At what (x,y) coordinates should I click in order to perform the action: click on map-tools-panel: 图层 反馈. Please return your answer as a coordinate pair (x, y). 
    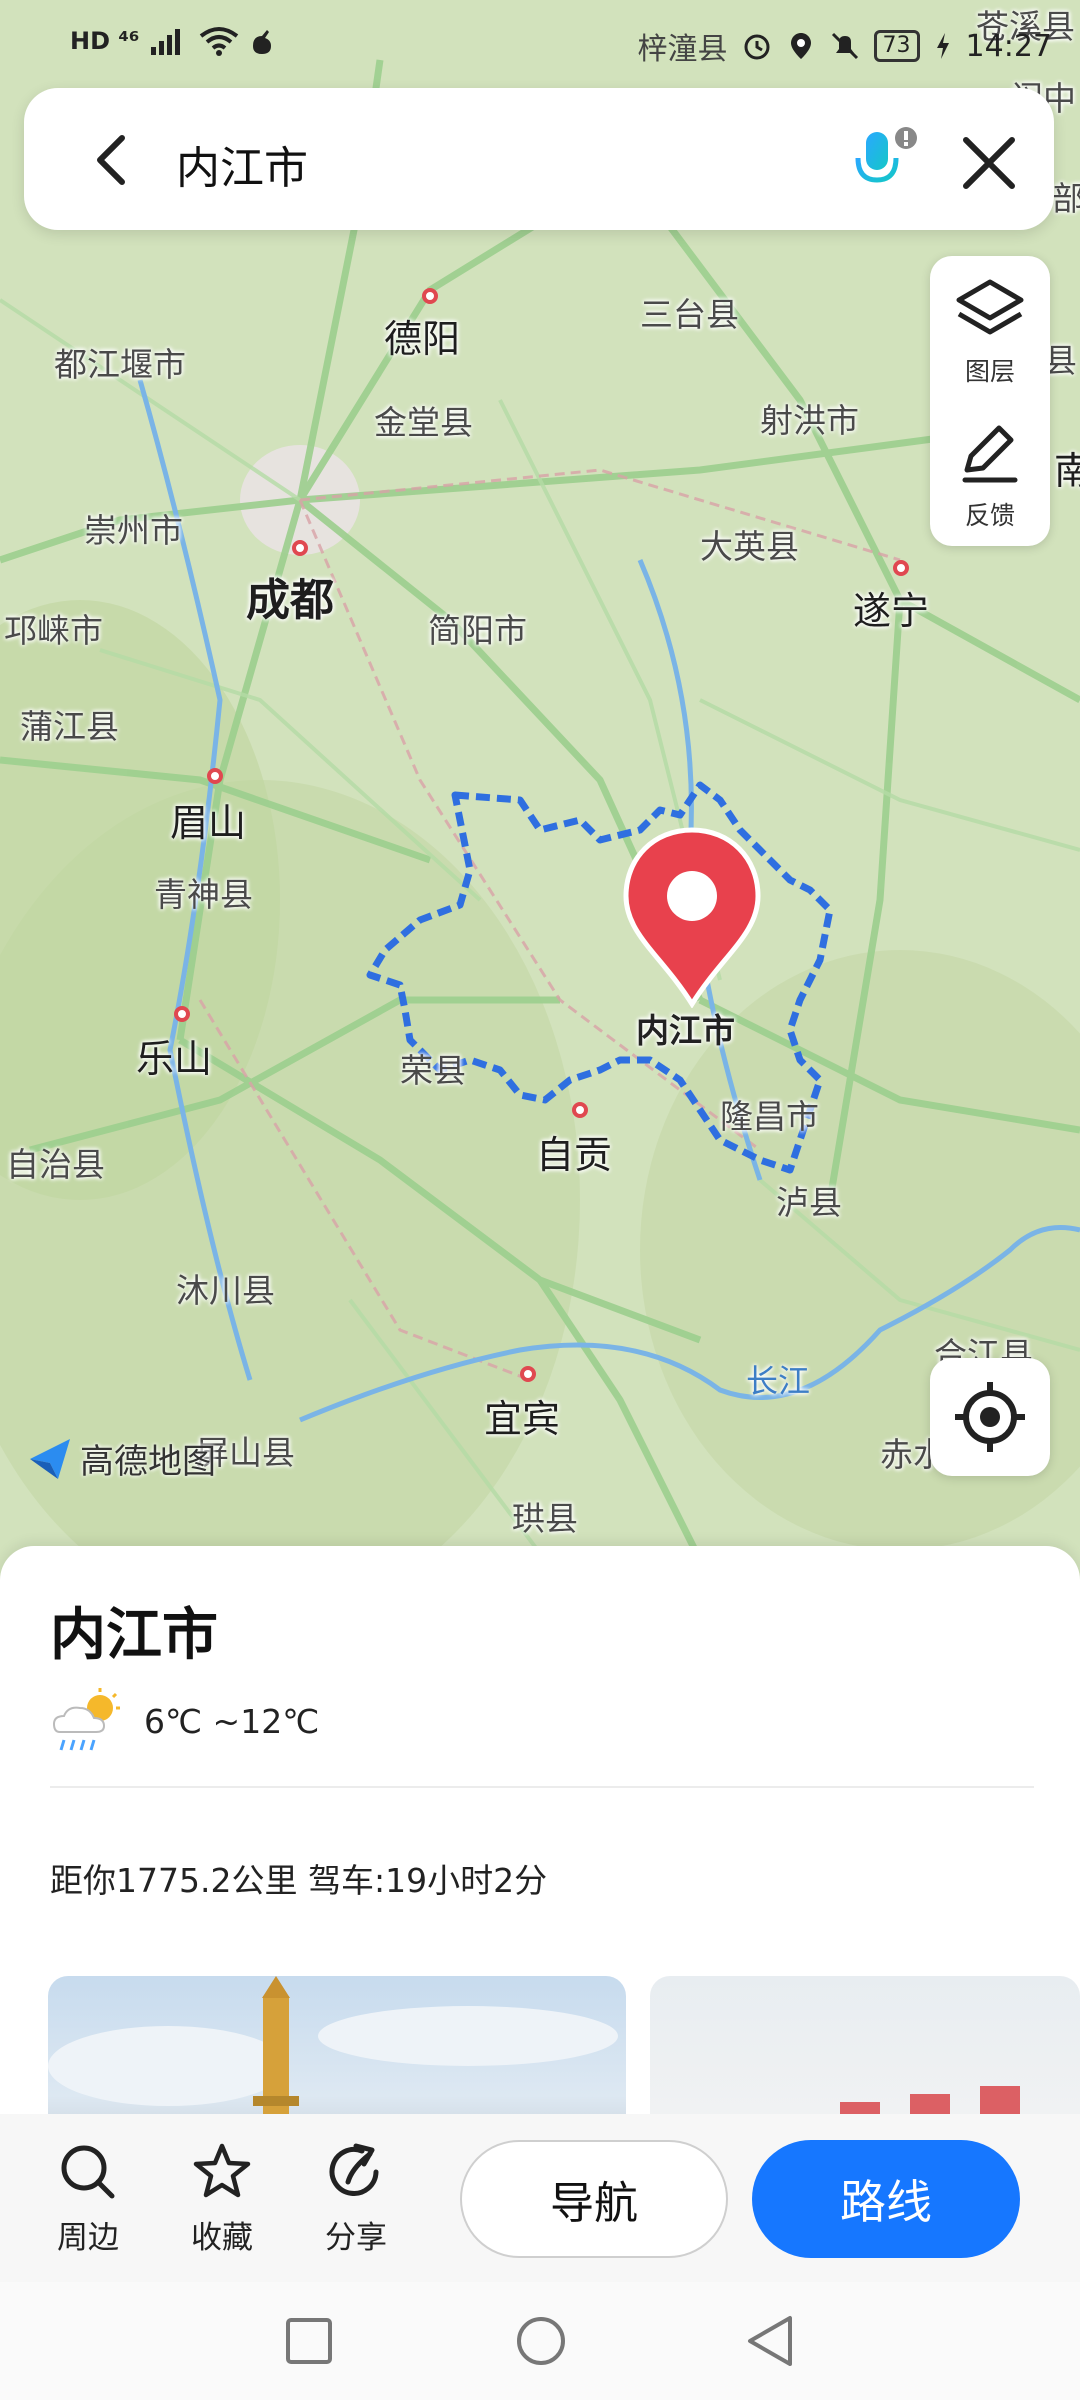
    Looking at the image, I should click on (990, 401).